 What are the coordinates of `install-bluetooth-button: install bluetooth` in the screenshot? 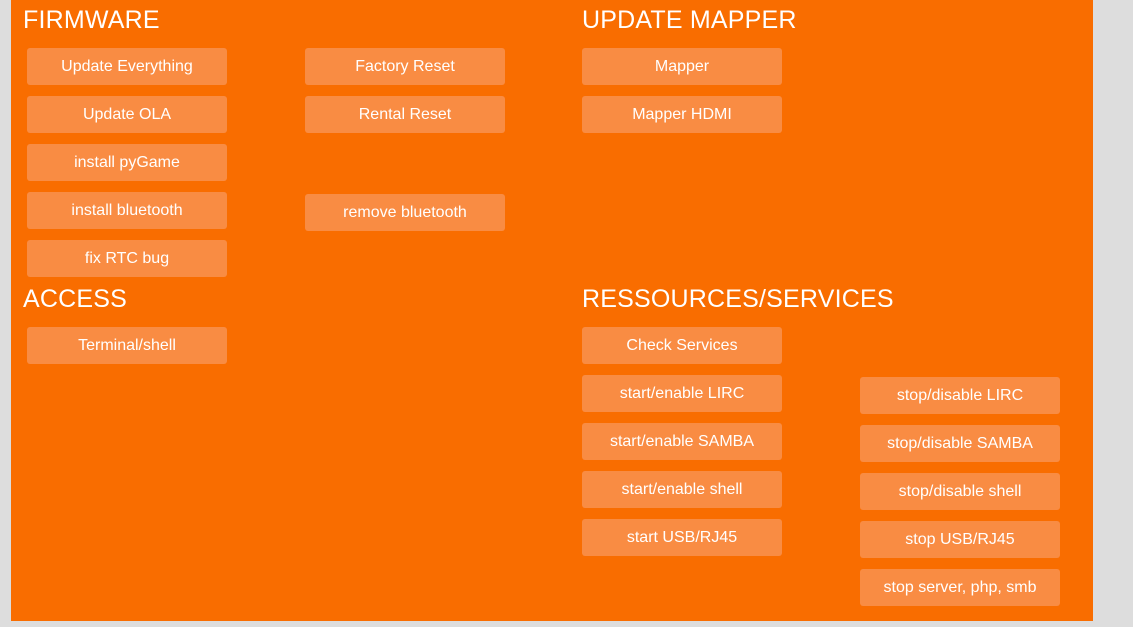 It's located at (127, 210).